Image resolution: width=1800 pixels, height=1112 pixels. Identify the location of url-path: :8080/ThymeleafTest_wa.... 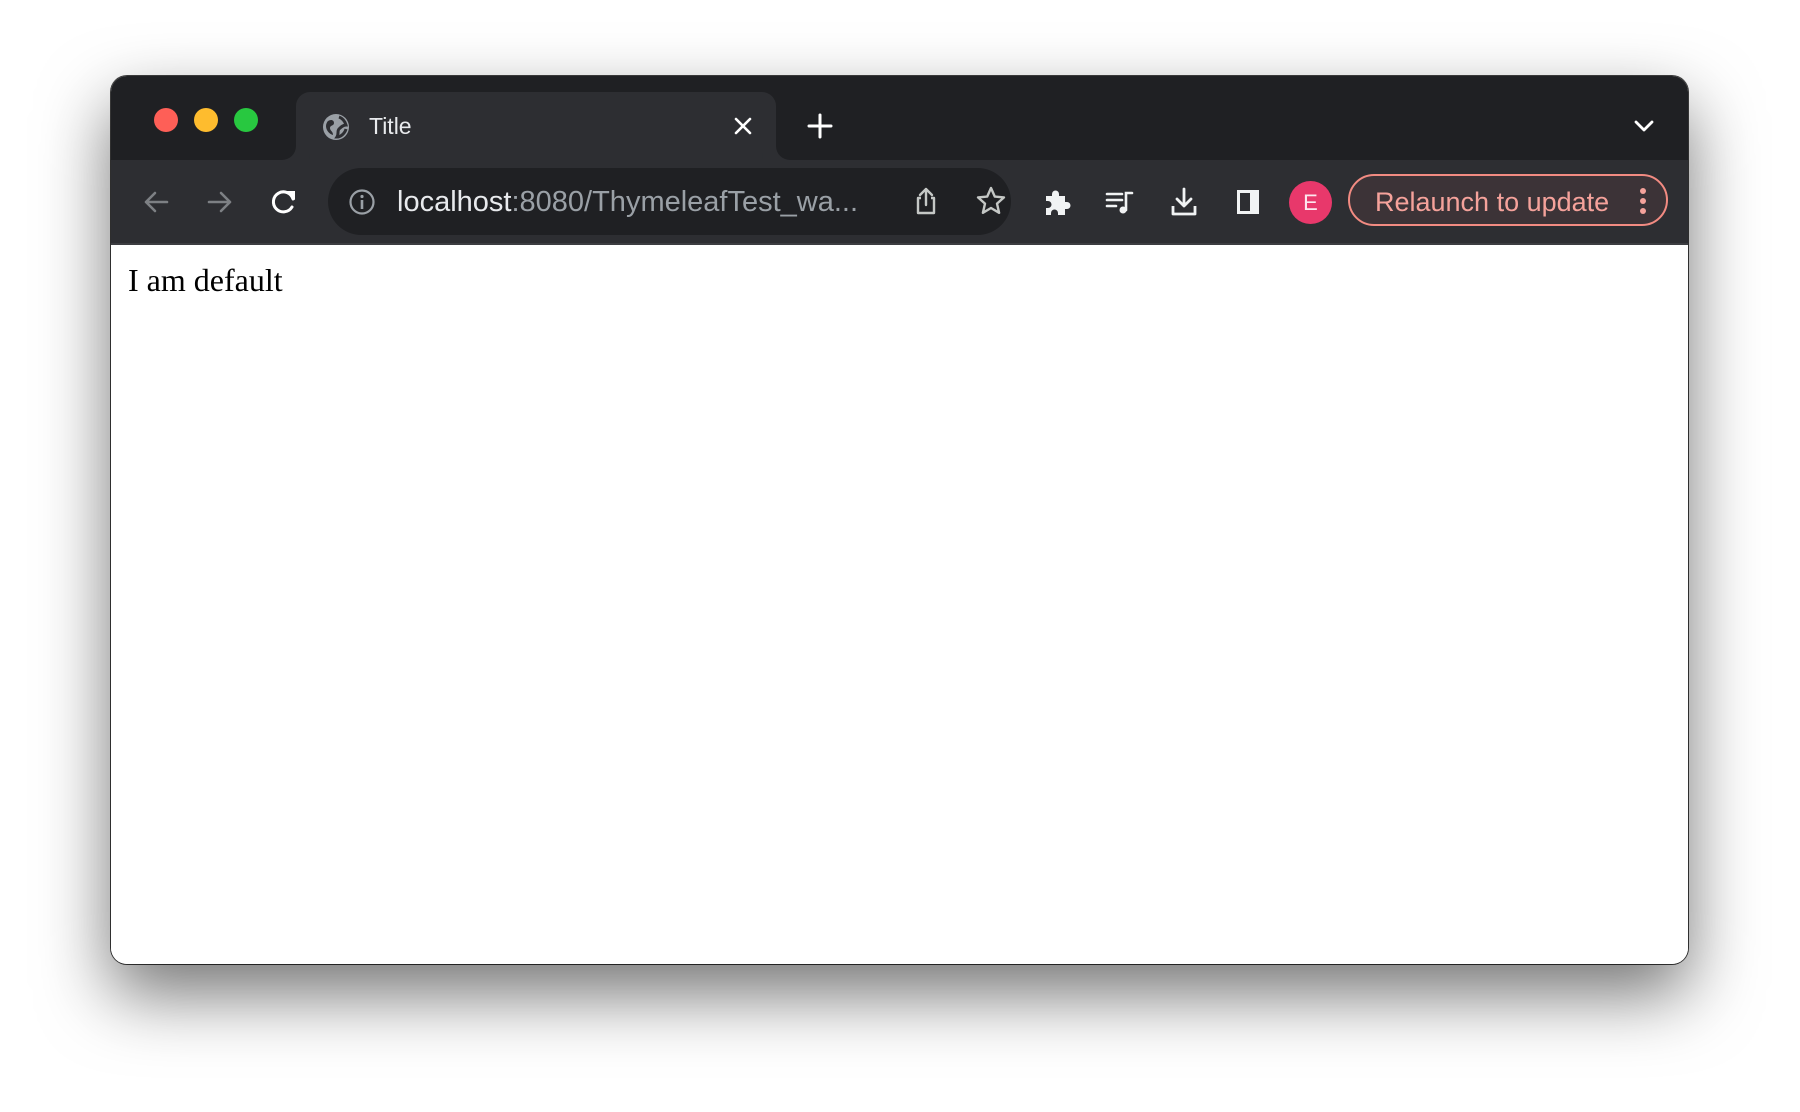
(685, 202).